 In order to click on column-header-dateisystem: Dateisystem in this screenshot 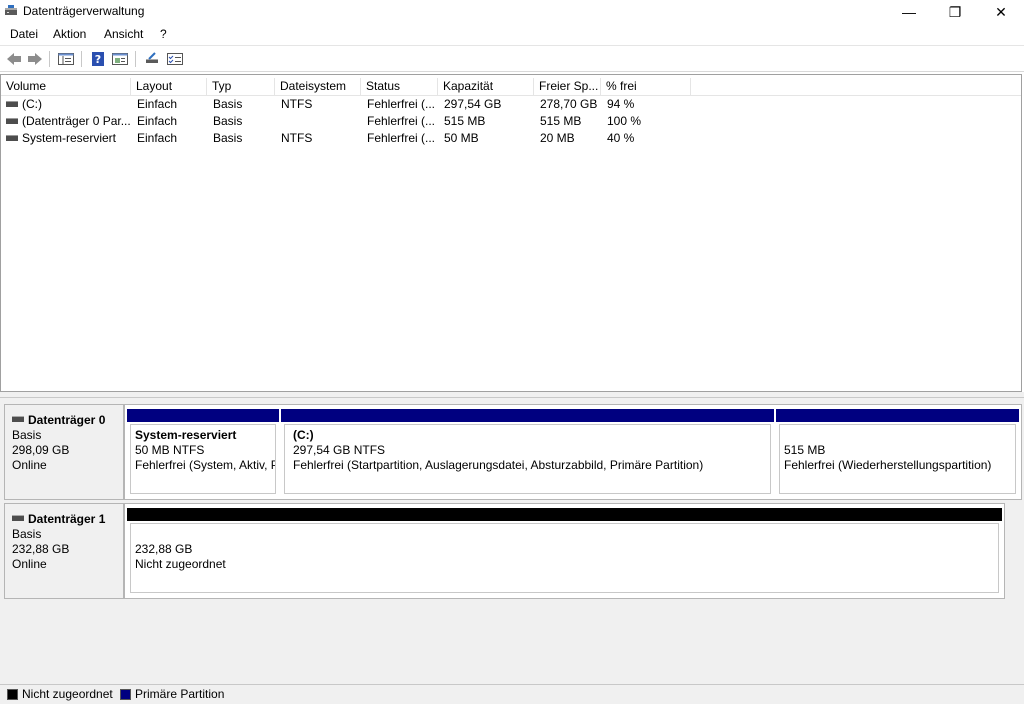, I will do `click(318, 86)`.